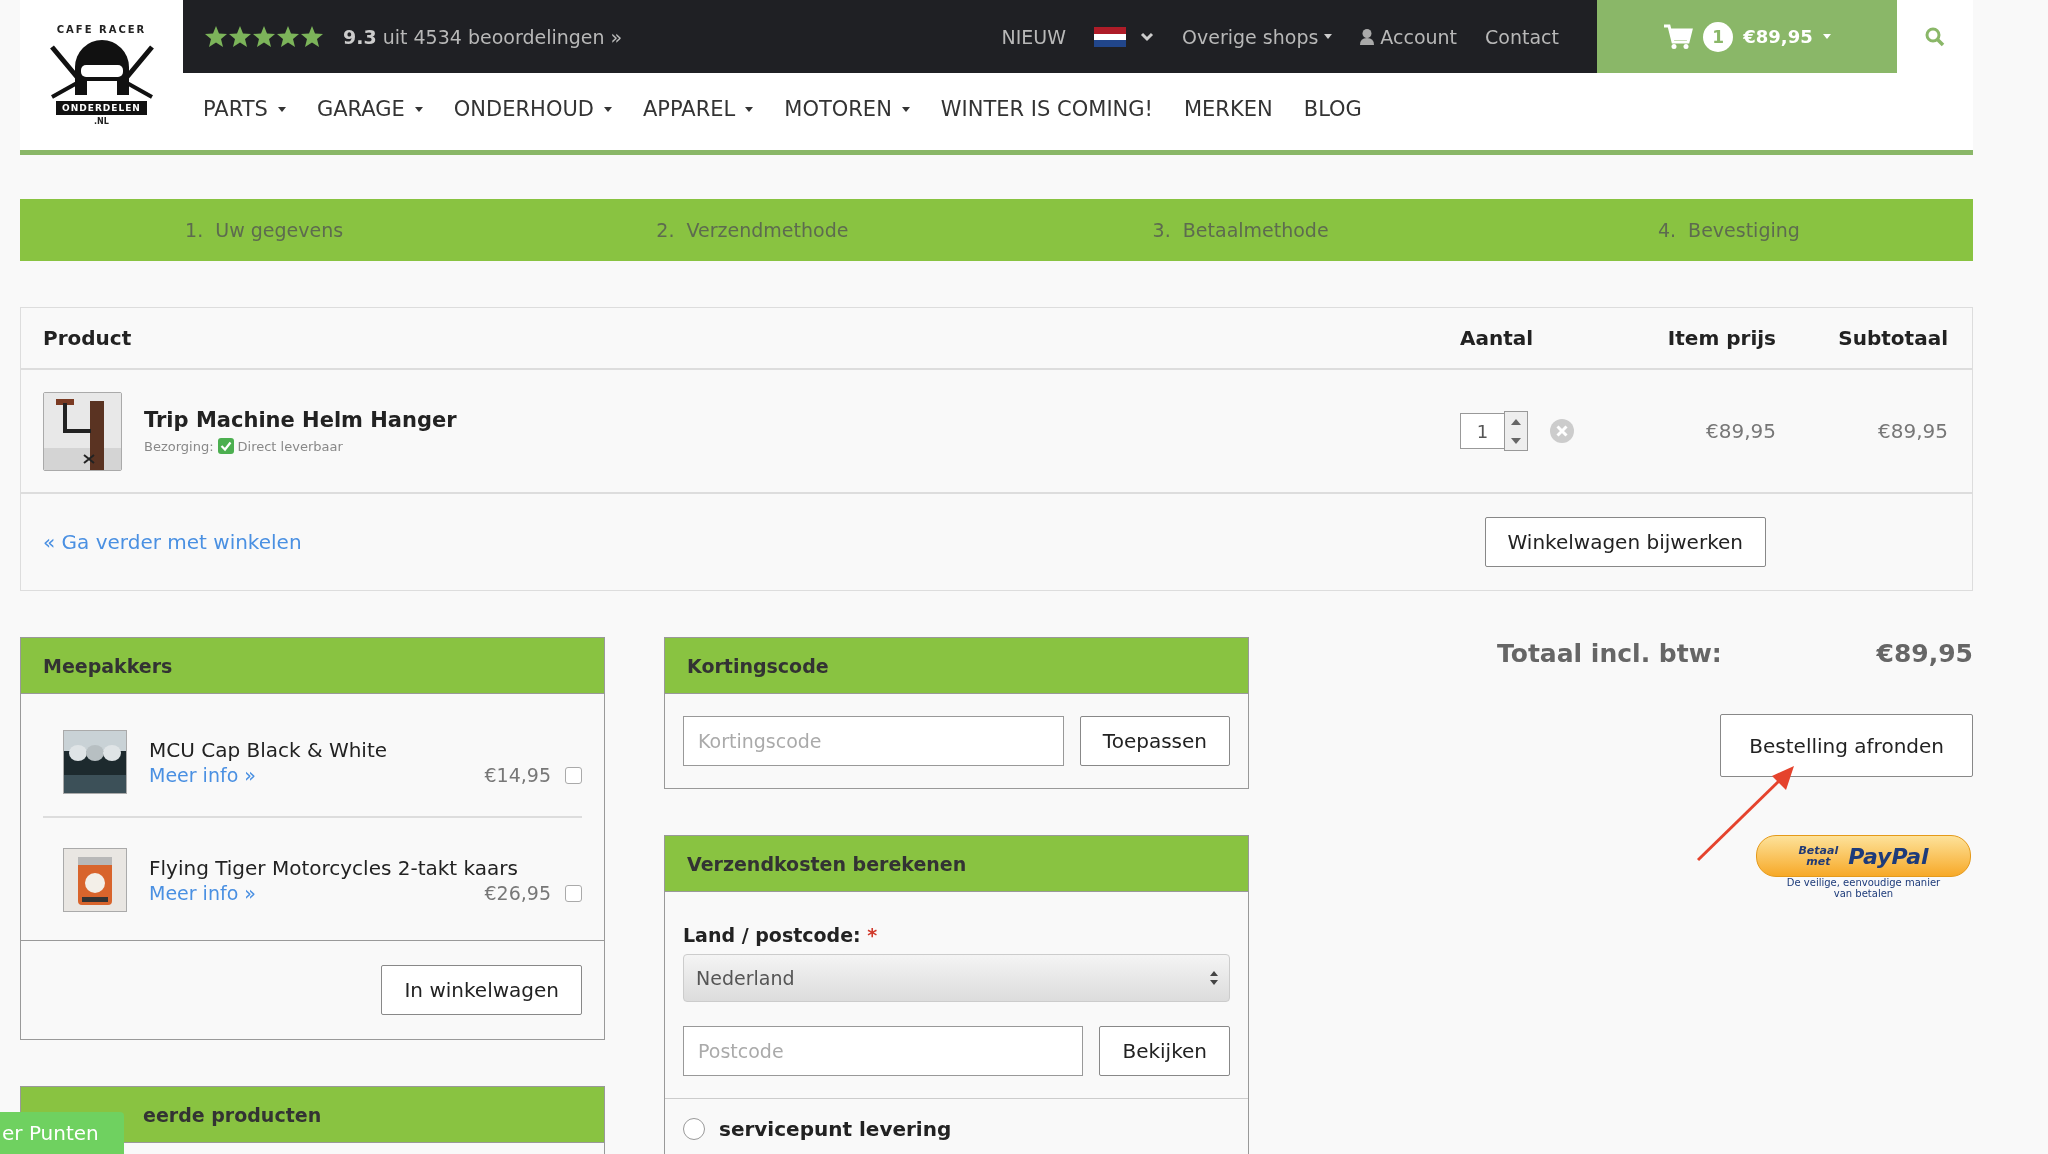 The image size is (2048, 1154). I want to click on logo-text: .NL, so click(101, 121).